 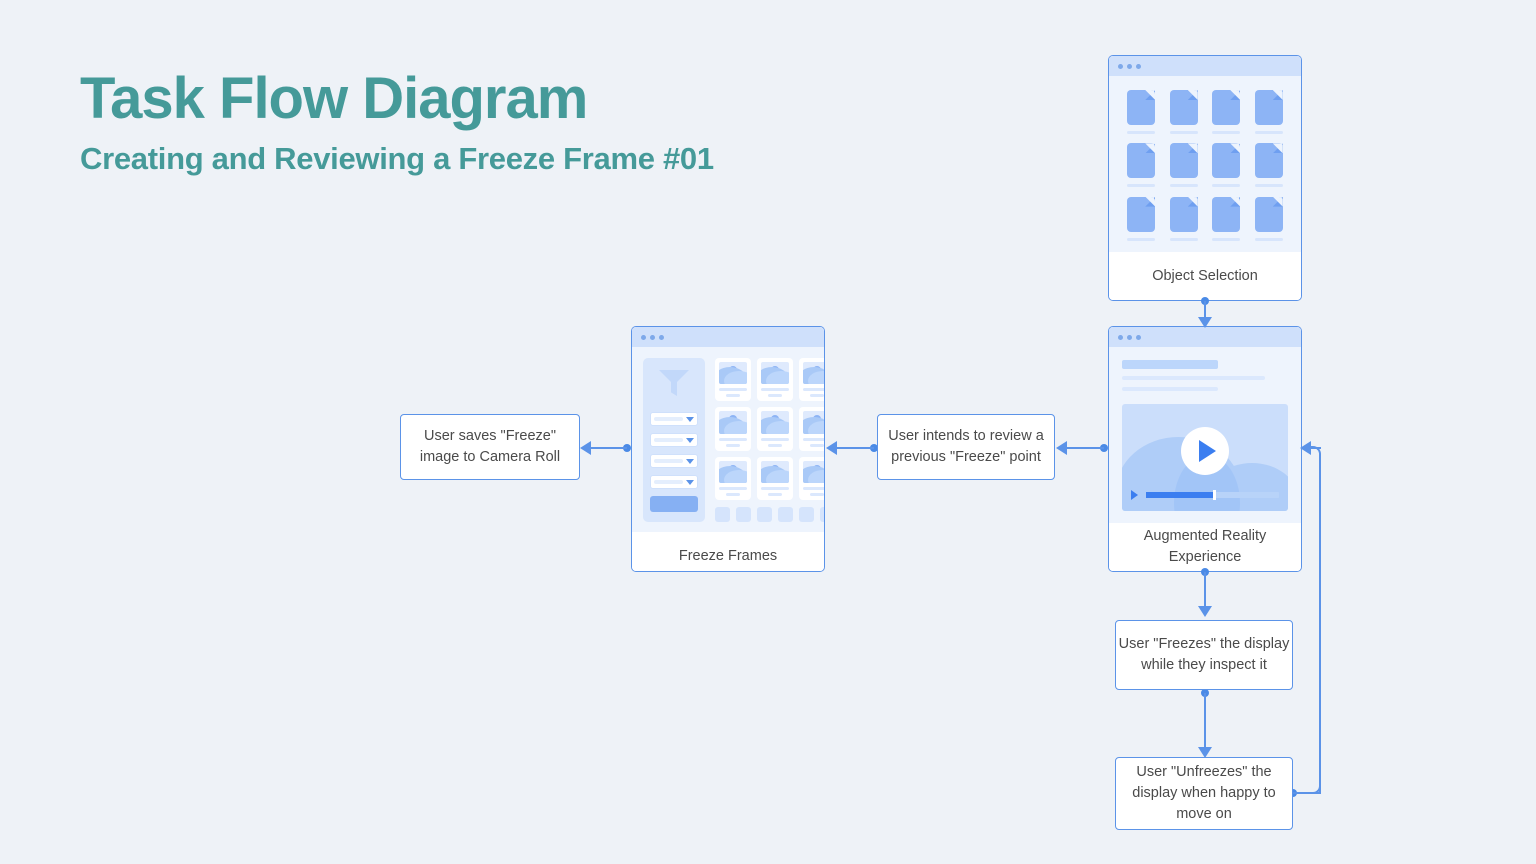 What do you see at coordinates (1204, 771) in the screenshot?
I see `process-line: User "Unfreezes" the` at bounding box center [1204, 771].